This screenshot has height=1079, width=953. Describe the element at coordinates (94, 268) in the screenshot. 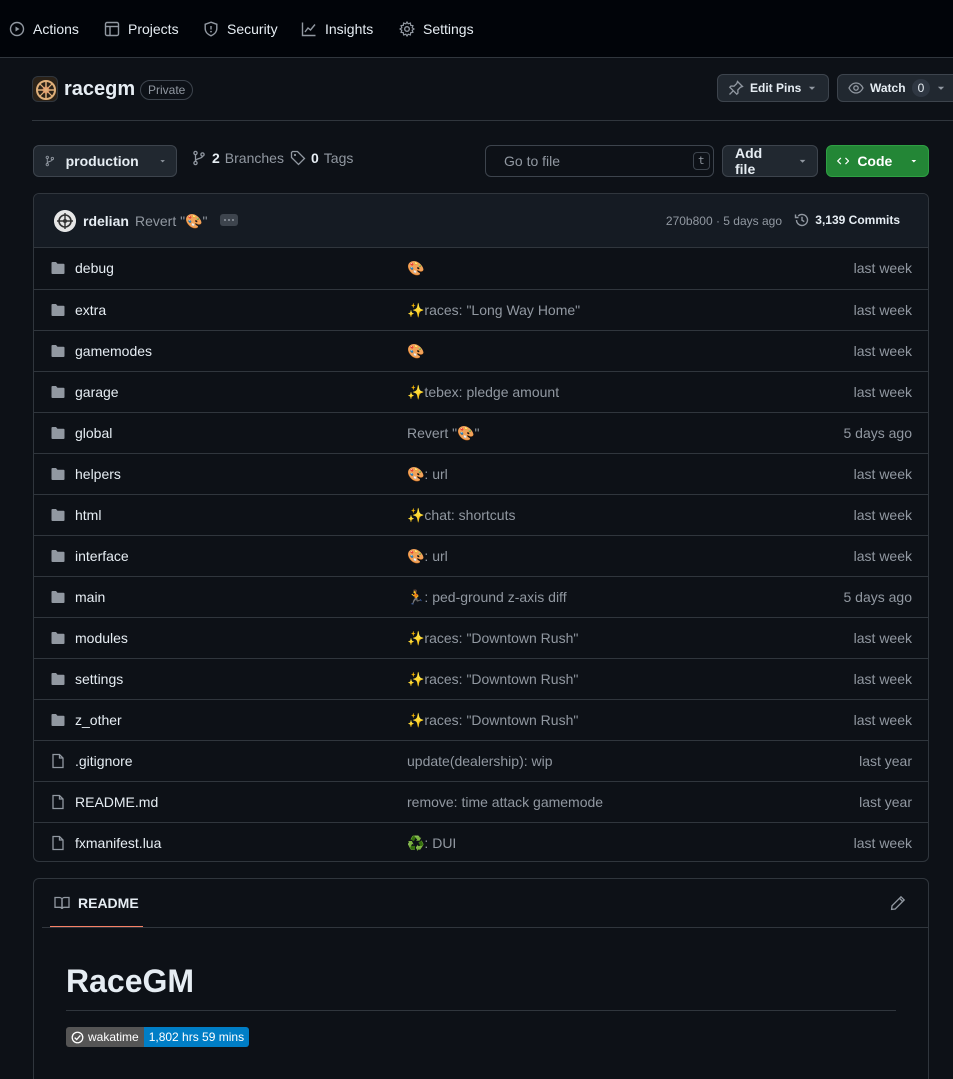

I see `file-name-link: debug` at that location.